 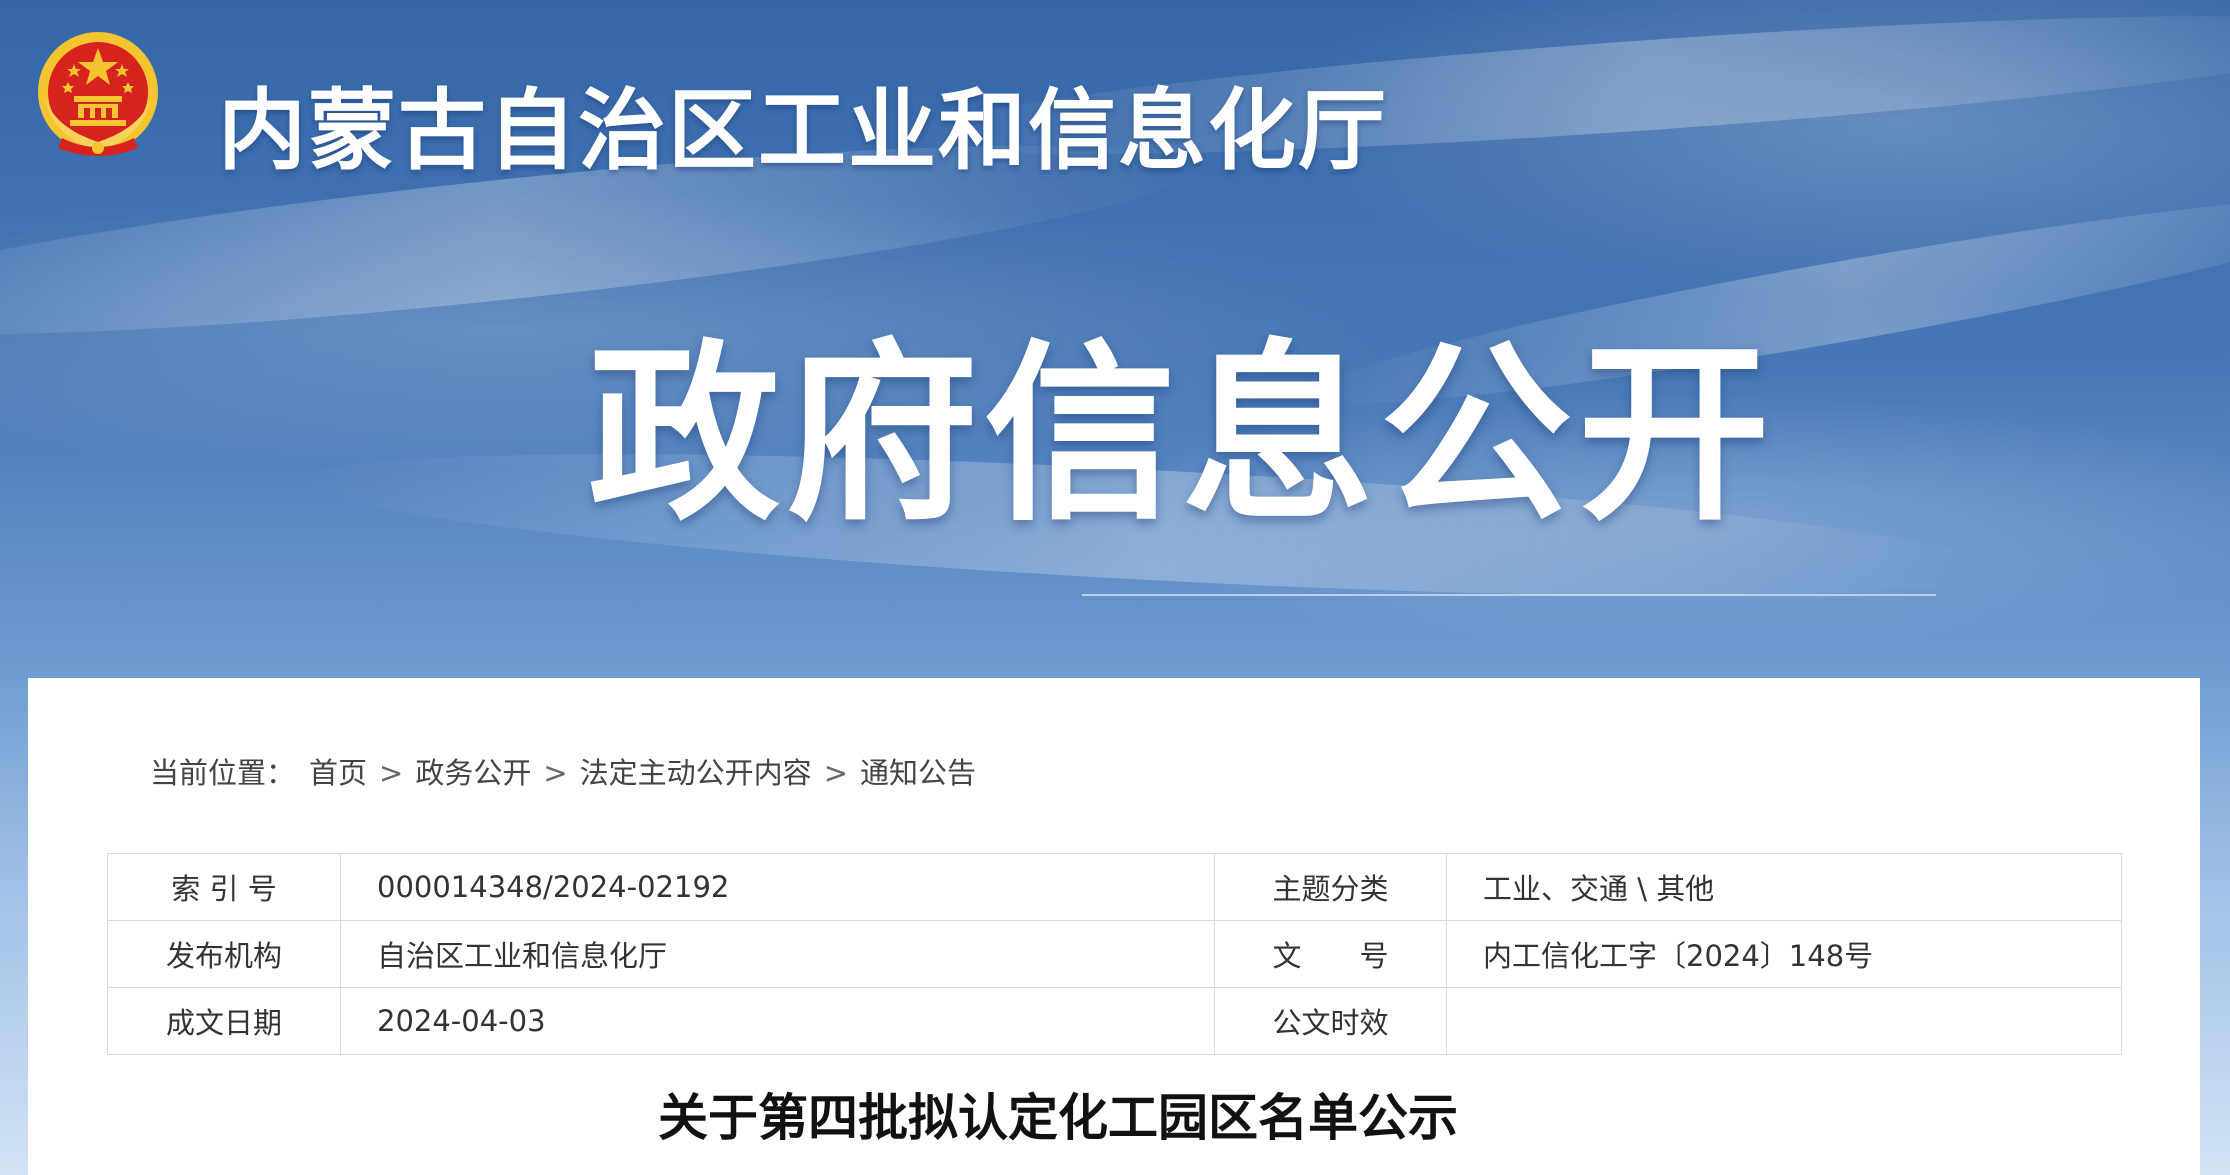 What do you see at coordinates (777, 887) in the screenshot?
I see `index-number-value: 000014348/2024-02192` at bounding box center [777, 887].